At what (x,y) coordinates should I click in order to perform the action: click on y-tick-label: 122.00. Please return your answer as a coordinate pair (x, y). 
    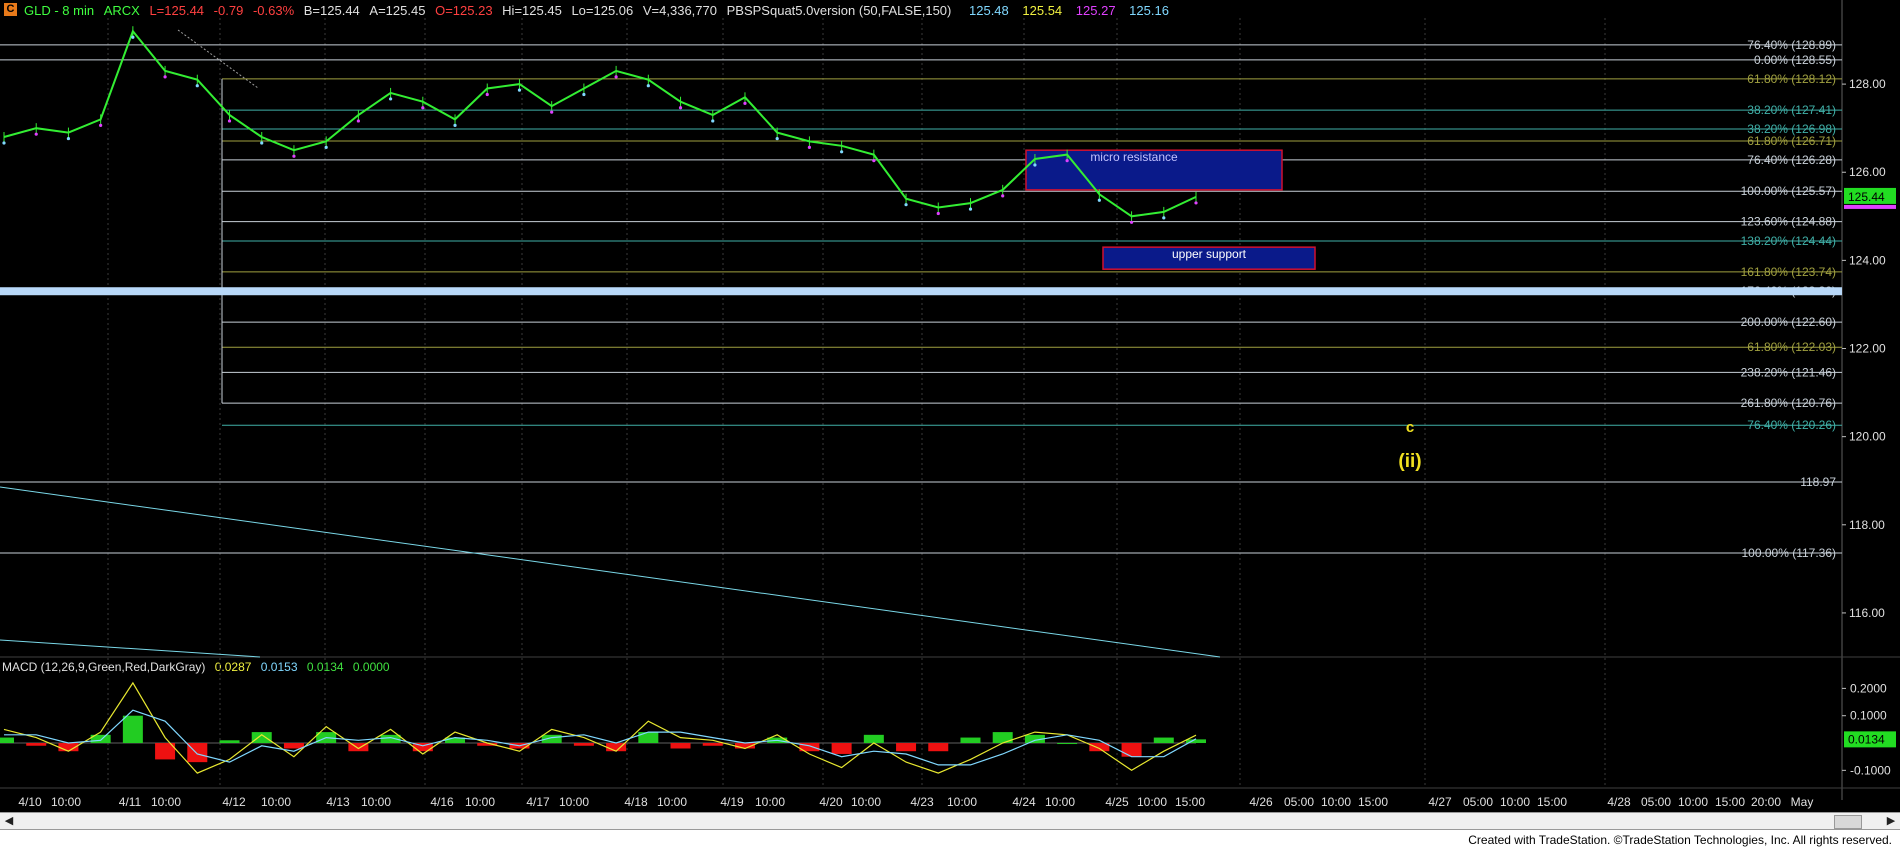
    Looking at the image, I should click on (1867, 349).